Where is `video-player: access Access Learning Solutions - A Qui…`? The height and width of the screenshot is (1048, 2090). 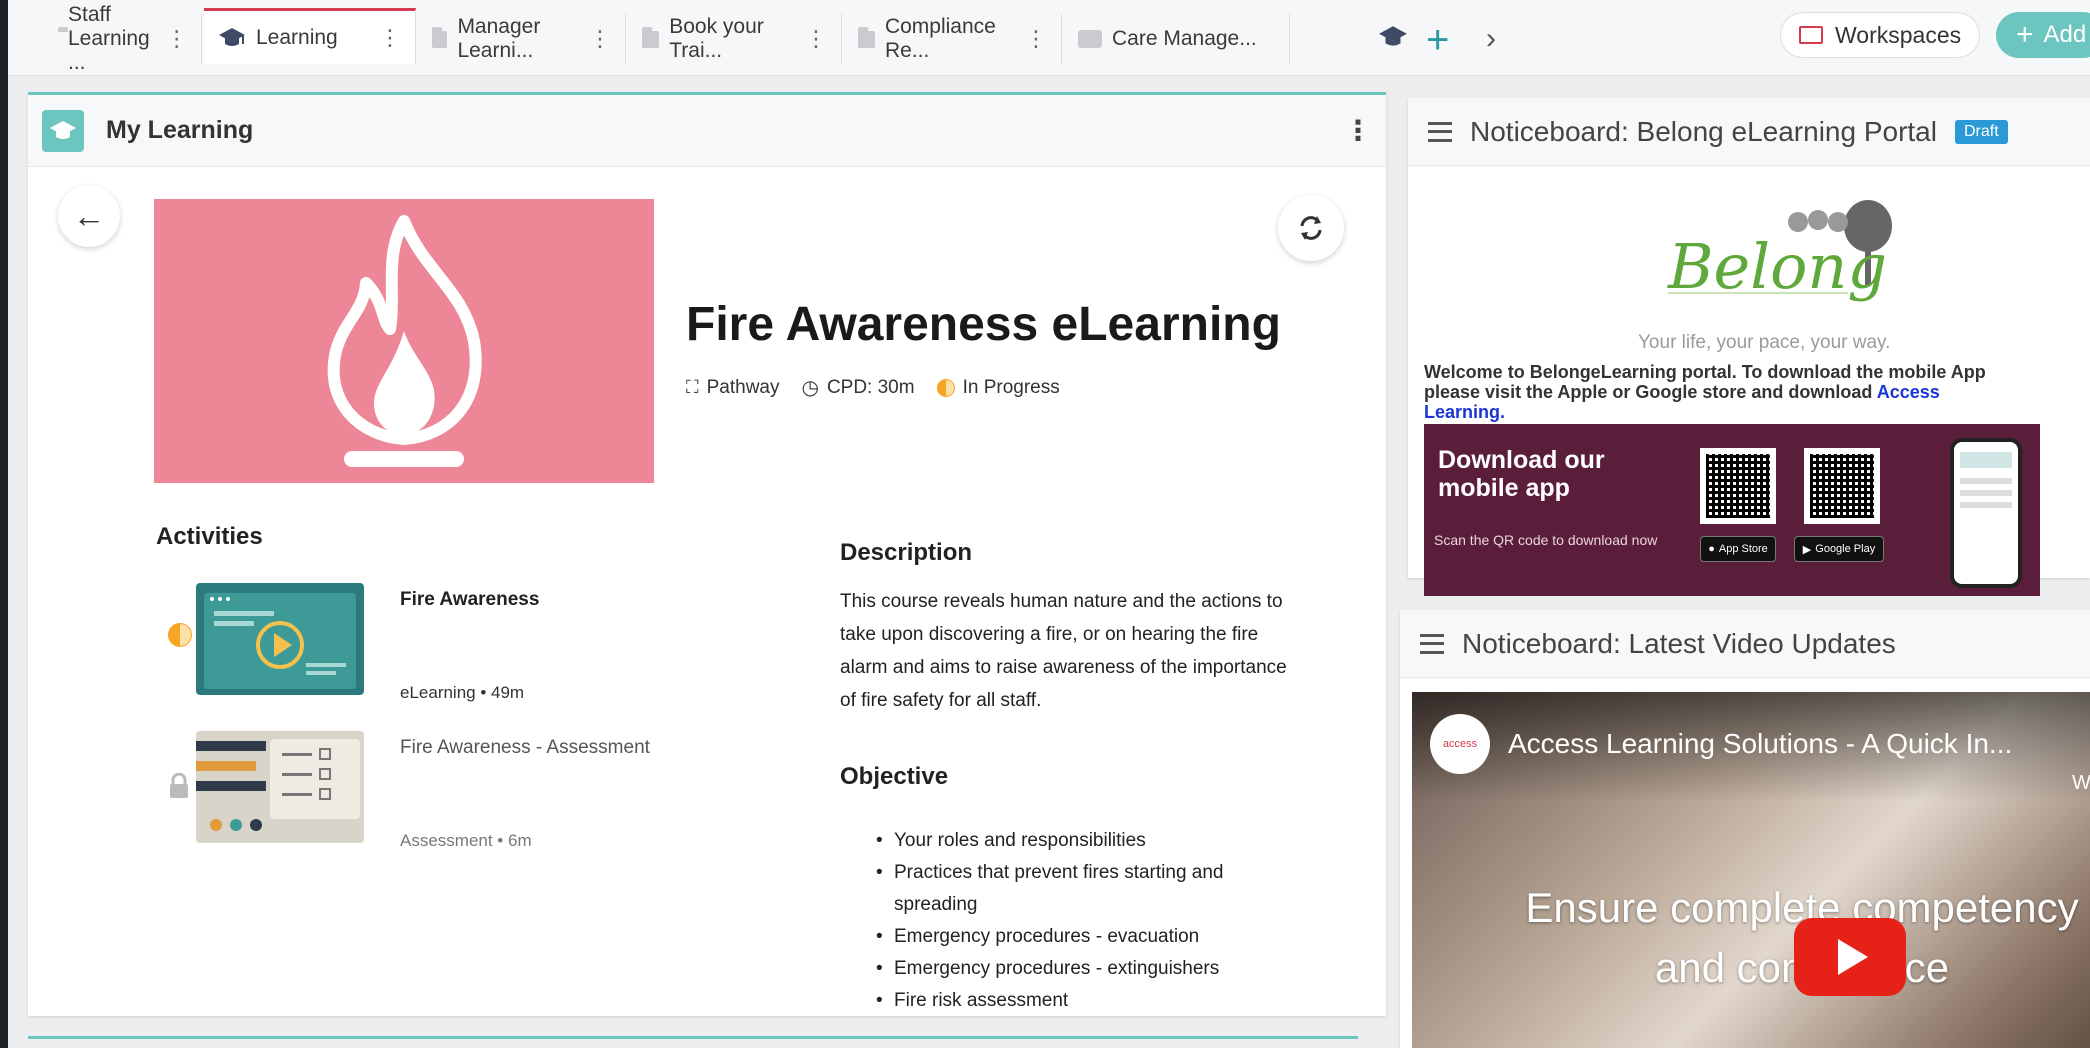 video-player: access Access Learning Solutions - A Qui… is located at coordinates (1751, 870).